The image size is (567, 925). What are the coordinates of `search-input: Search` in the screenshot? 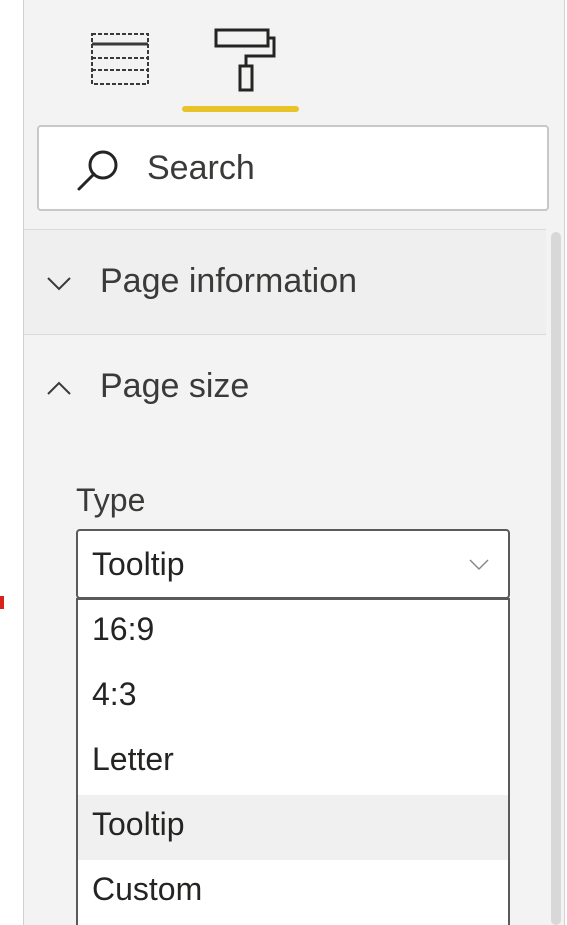 It's located at (293, 168).